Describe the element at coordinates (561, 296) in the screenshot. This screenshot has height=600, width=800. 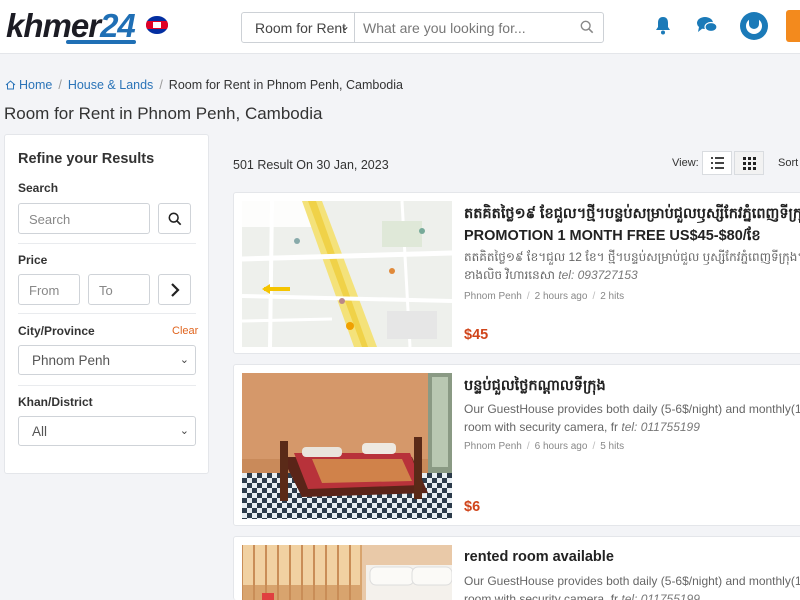
I see `listing-time: 2 hours ago` at that location.